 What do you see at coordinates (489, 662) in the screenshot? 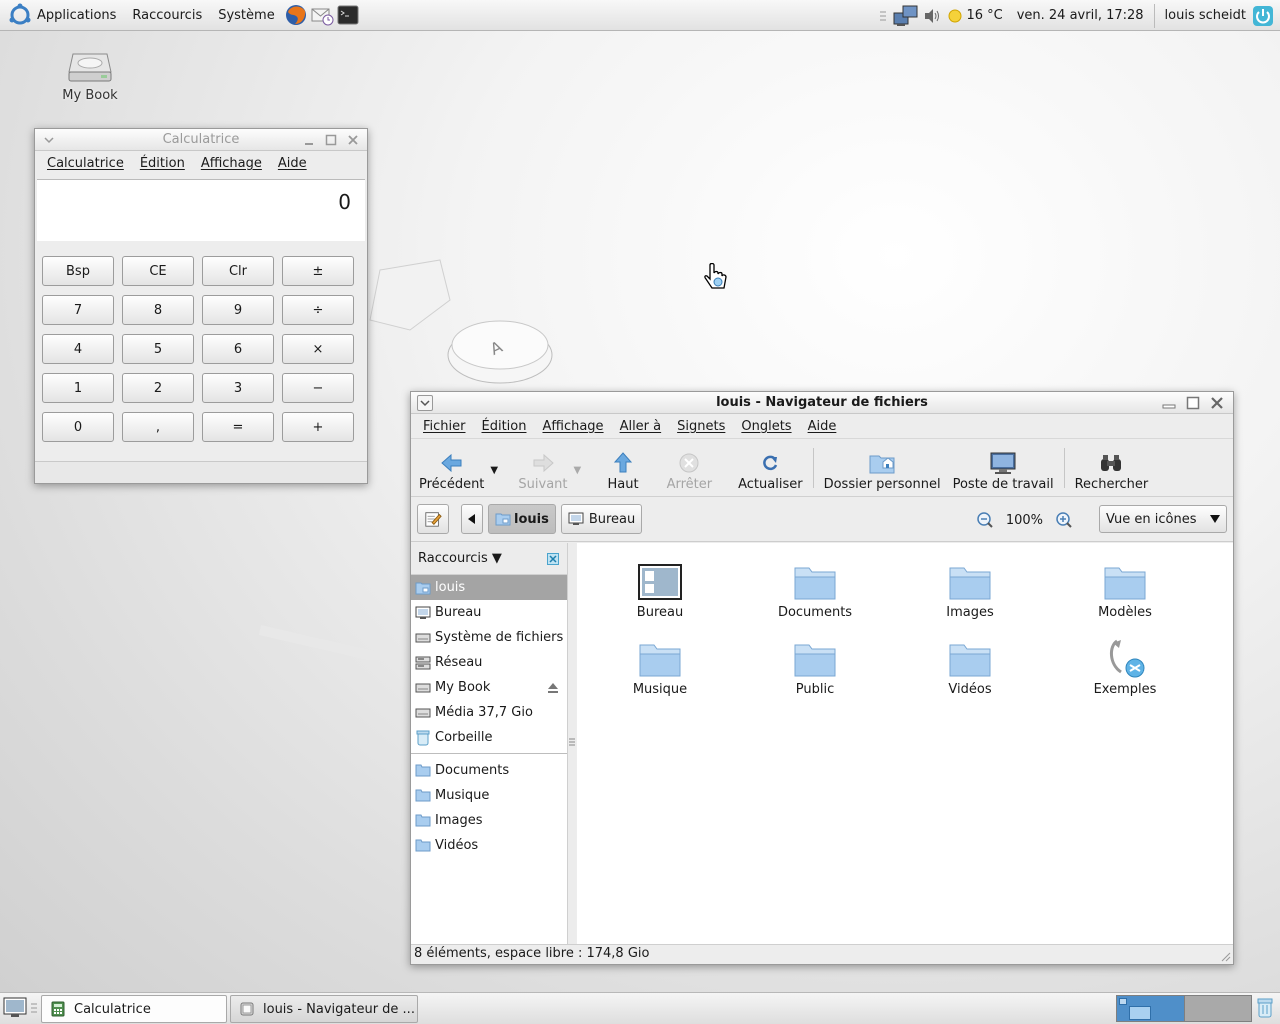
I see `sidebar-item-network: Réseau` at bounding box center [489, 662].